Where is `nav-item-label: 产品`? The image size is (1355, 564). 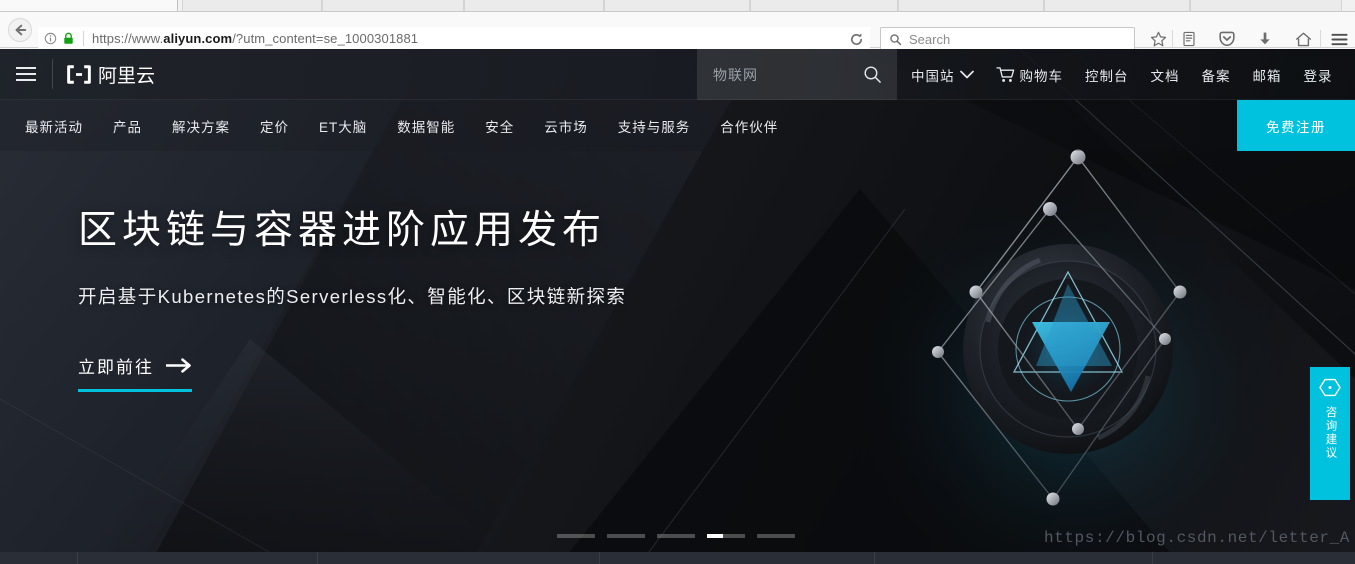
nav-item-label: 产品 is located at coordinates (127, 127).